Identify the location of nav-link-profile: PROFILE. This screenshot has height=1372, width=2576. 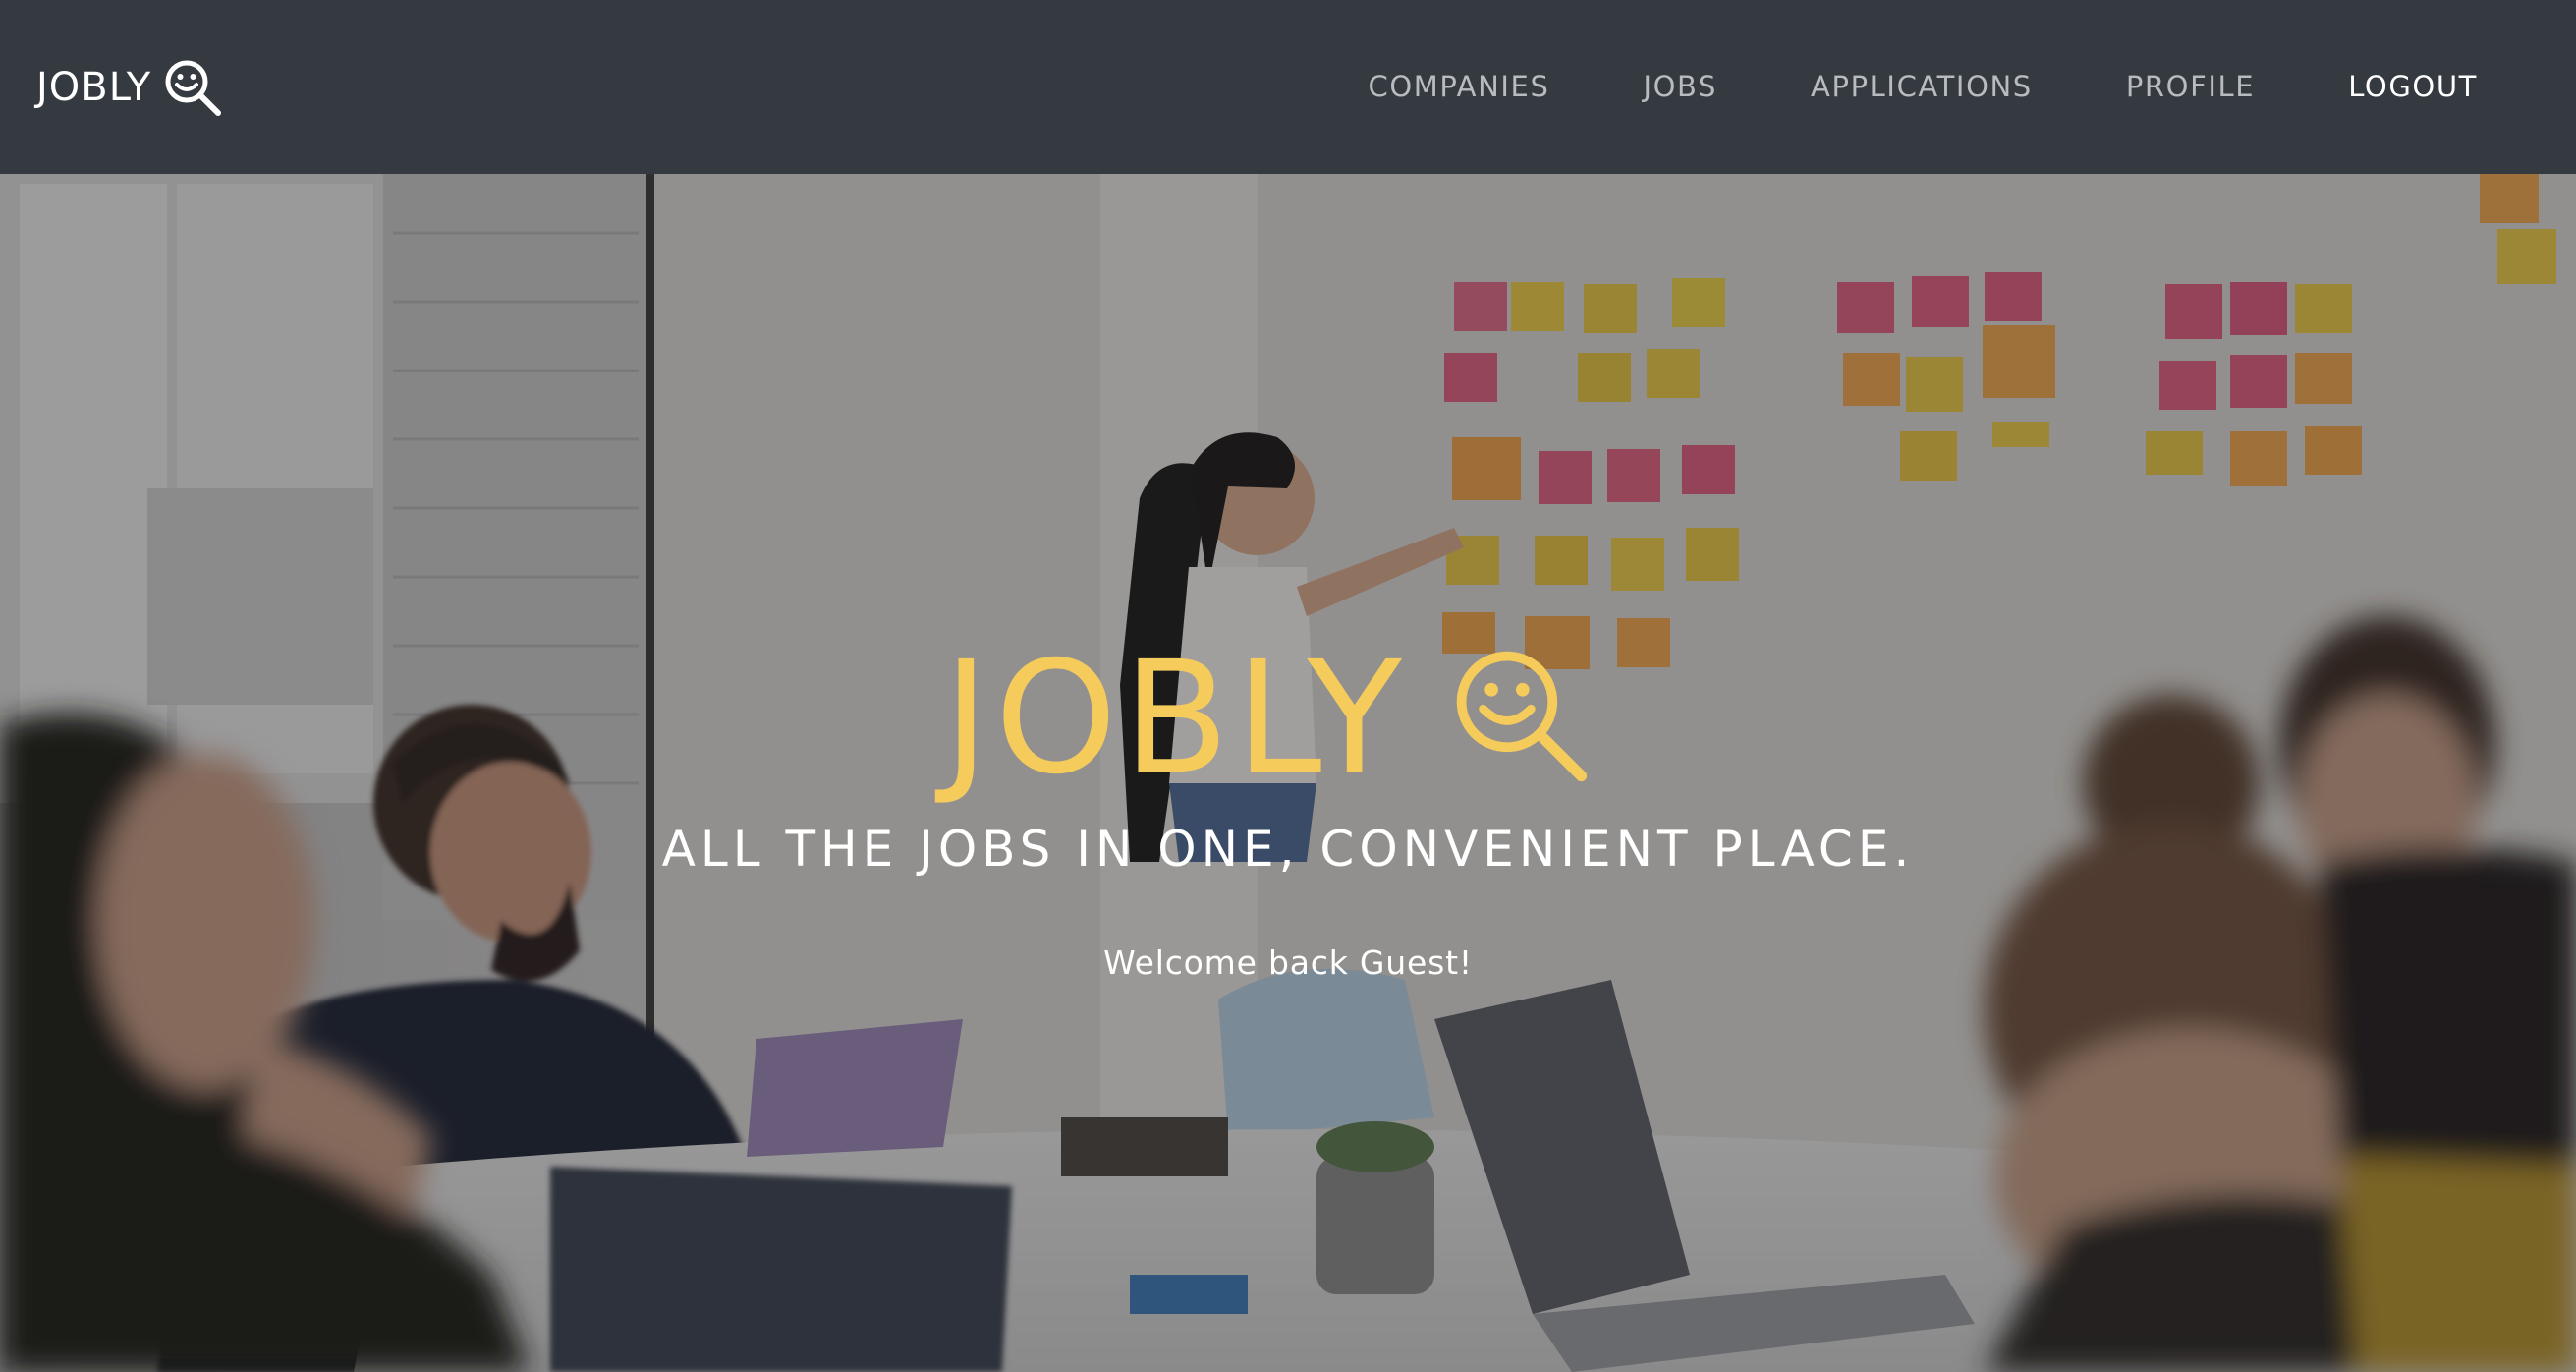
(2190, 87).